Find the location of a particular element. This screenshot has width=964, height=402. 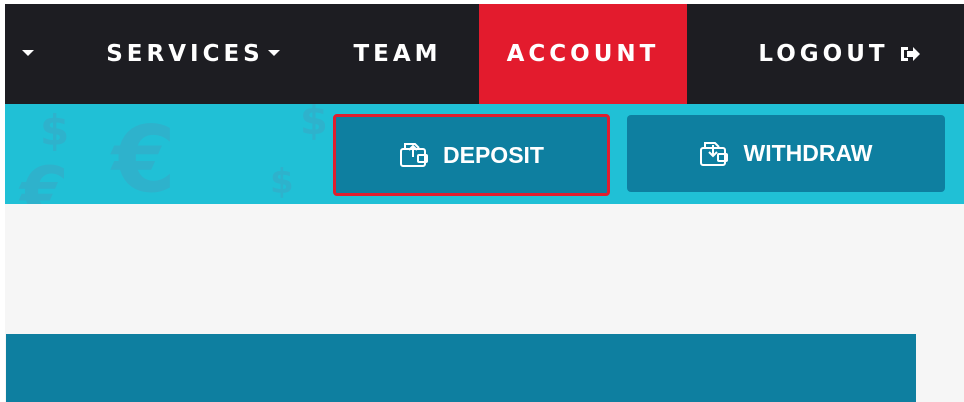

deposit-button: DEPOSIT is located at coordinates (471, 155).